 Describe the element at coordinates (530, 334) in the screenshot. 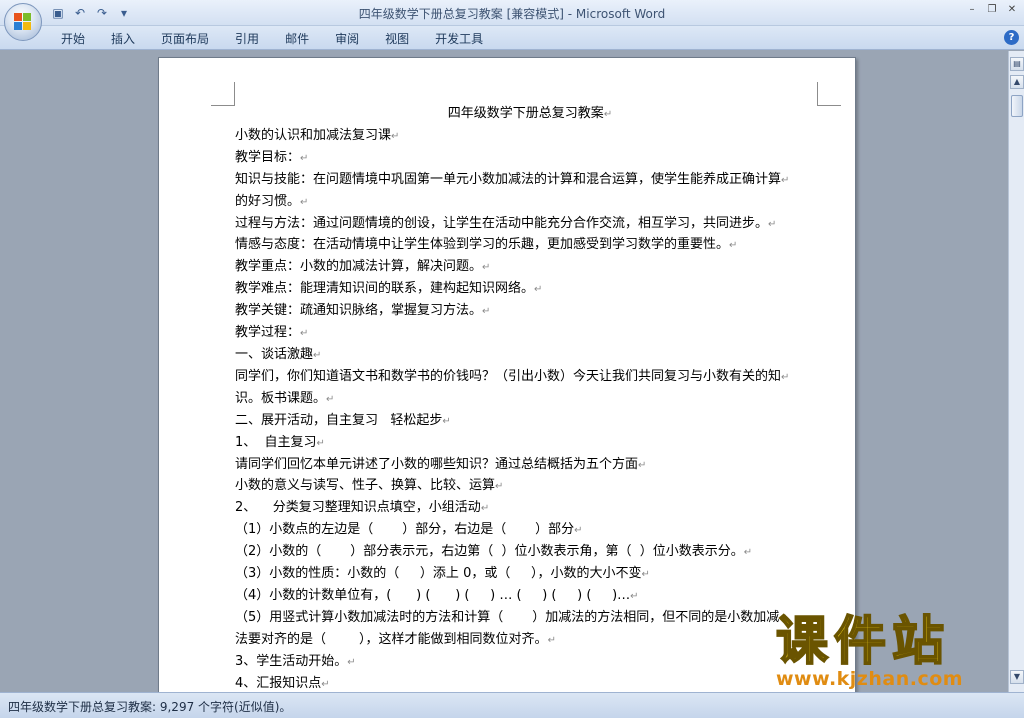

I see `document-line: 教学过程：↵` at that location.